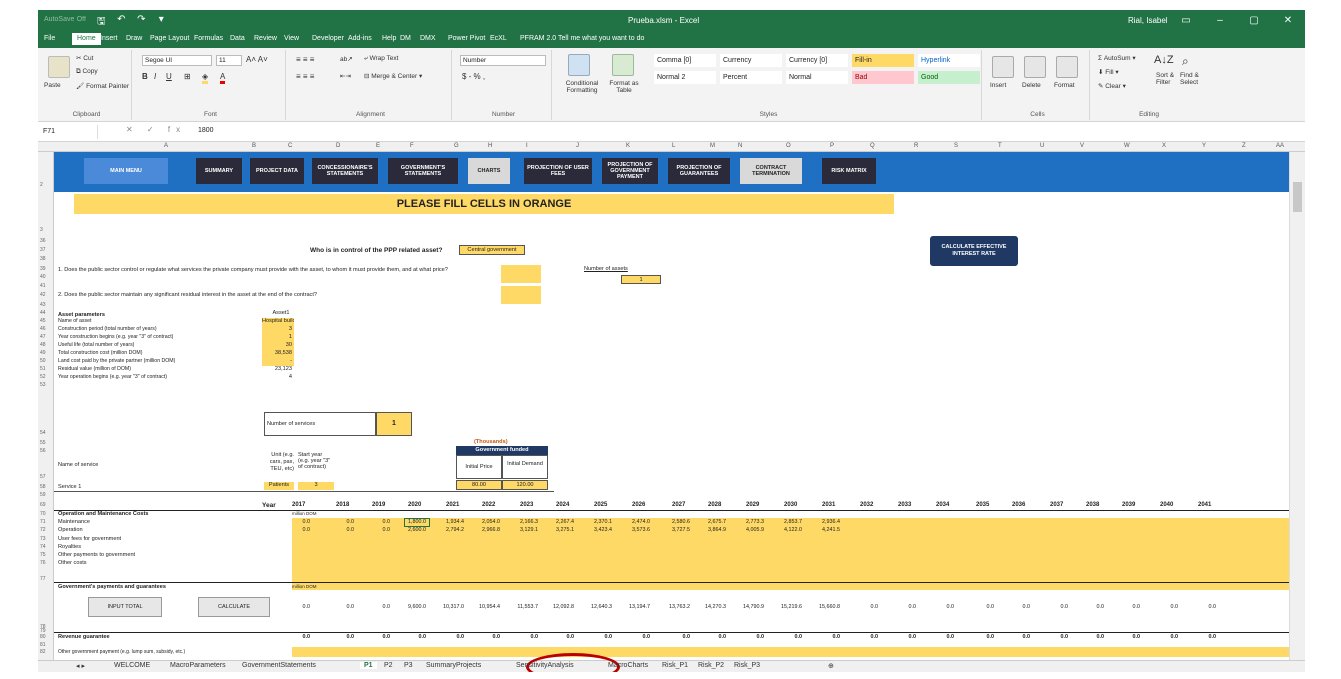  What do you see at coordinates (43, 637) in the screenshot?
I see `row-header-80: 80` at bounding box center [43, 637].